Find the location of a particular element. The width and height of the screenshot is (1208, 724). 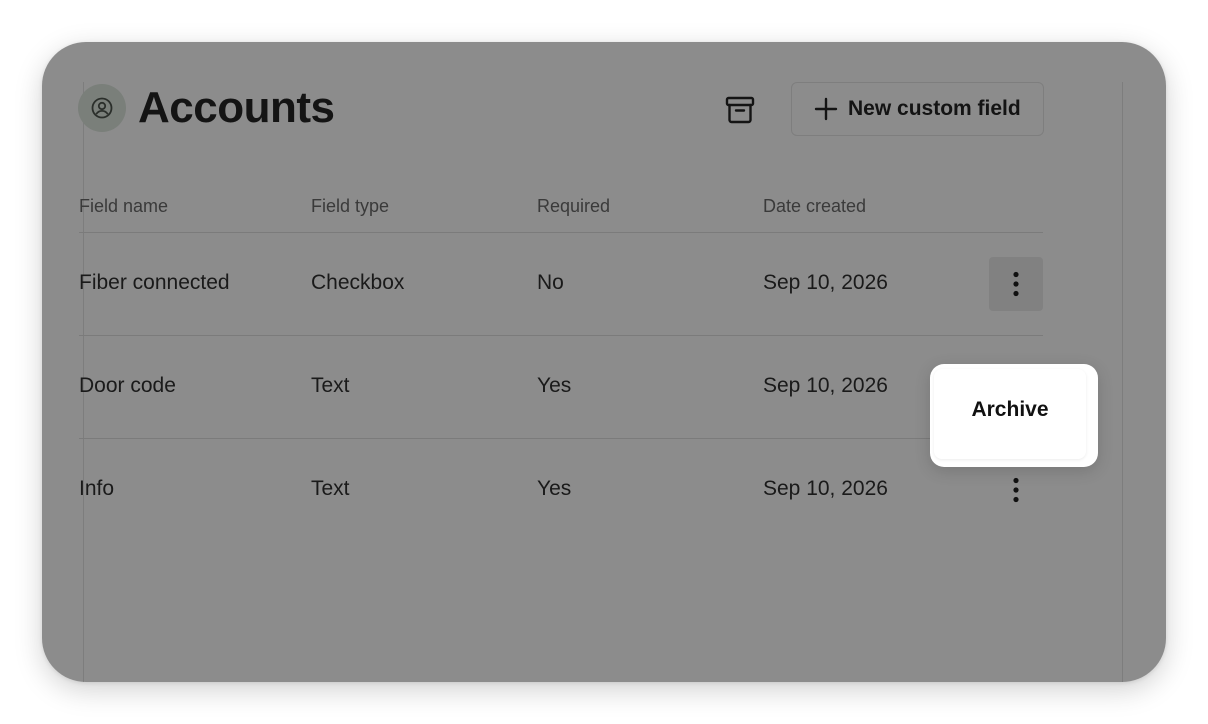

table-row: Info Text Yes Sep 10, 2026 is located at coordinates (561, 490).